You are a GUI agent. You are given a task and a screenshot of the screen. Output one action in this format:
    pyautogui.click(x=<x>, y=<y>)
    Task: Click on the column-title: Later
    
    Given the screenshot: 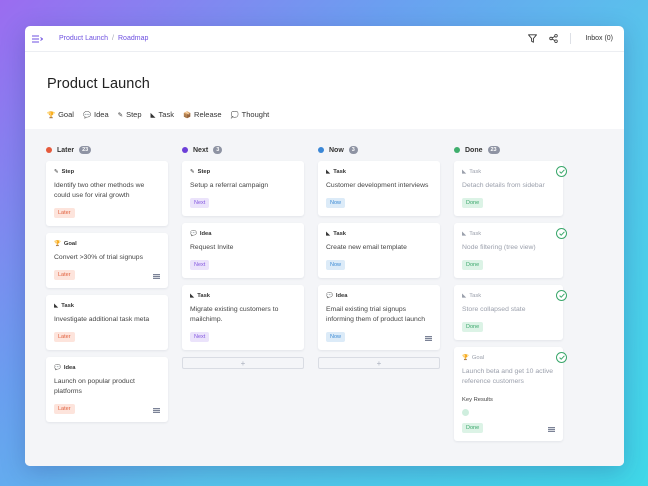 What is the action you would take?
    pyautogui.click(x=66, y=150)
    